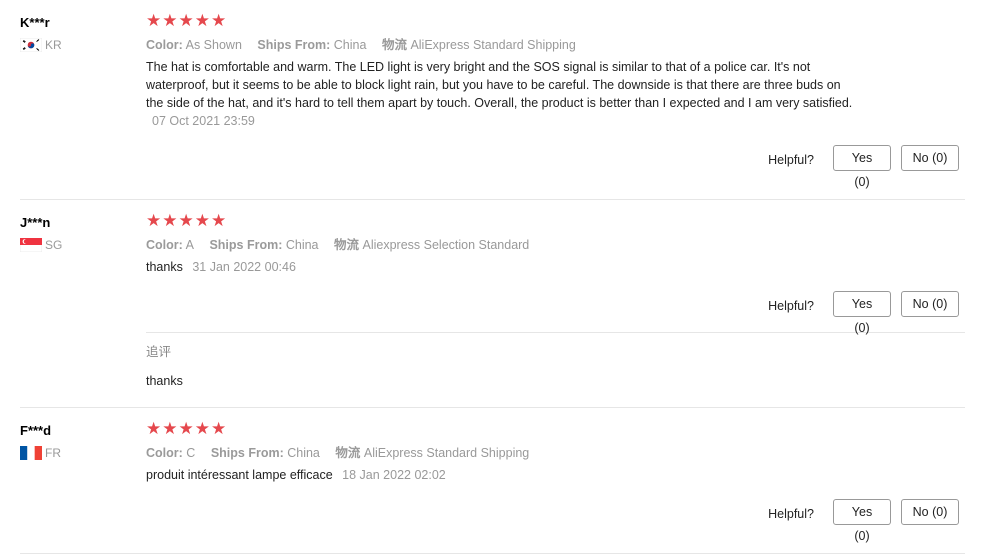  What do you see at coordinates (501, 267) in the screenshot?
I see `review-text: thanks 31 Jan 2022 00:46` at bounding box center [501, 267].